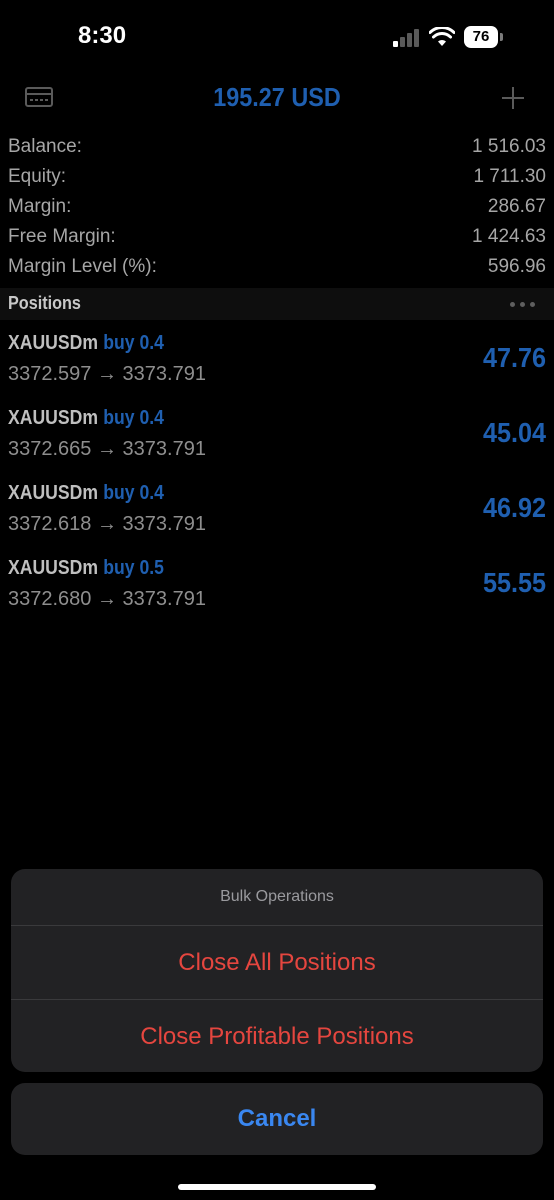 Image resolution: width=554 pixels, height=1200 pixels. What do you see at coordinates (82, 266) in the screenshot?
I see `summary-label: Margin Level (%):` at bounding box center [82, 266].